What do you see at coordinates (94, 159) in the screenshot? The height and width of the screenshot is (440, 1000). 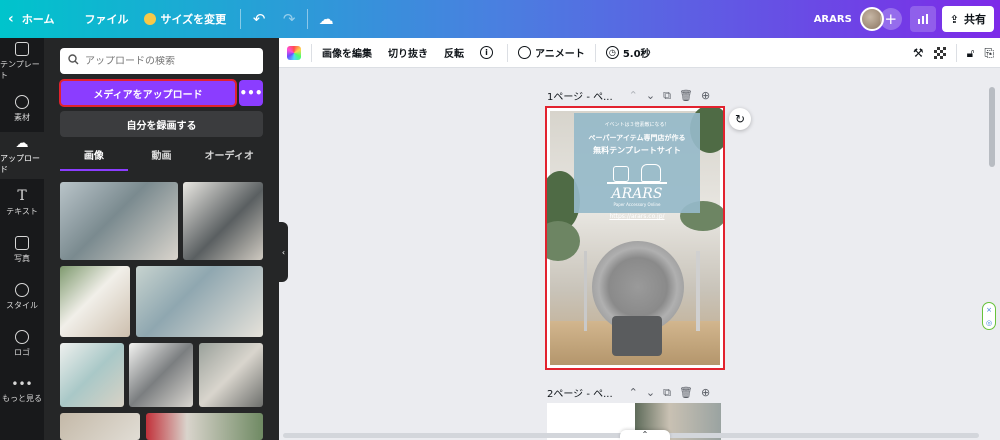 I see `tab-images: 画像` at bounding box center [94, 159].